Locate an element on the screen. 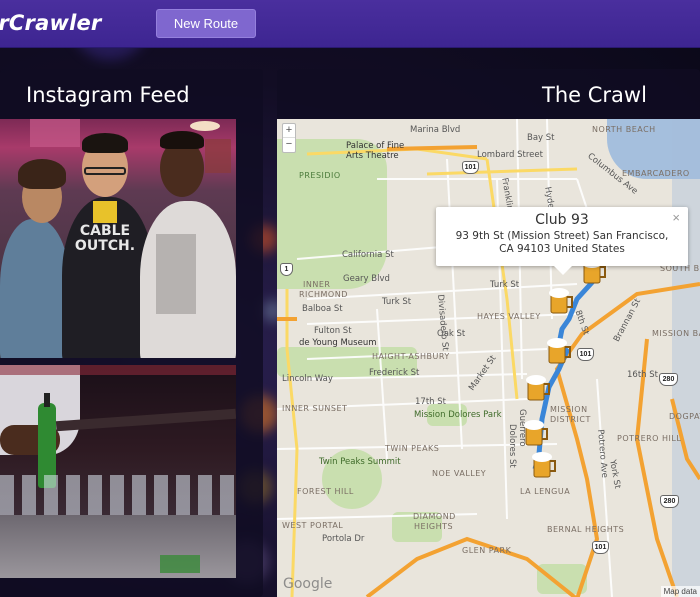 Image resolution: width=700 pixels, height=597 pixels. map-label: DOGPATCH is located at coordinates (684, 416).